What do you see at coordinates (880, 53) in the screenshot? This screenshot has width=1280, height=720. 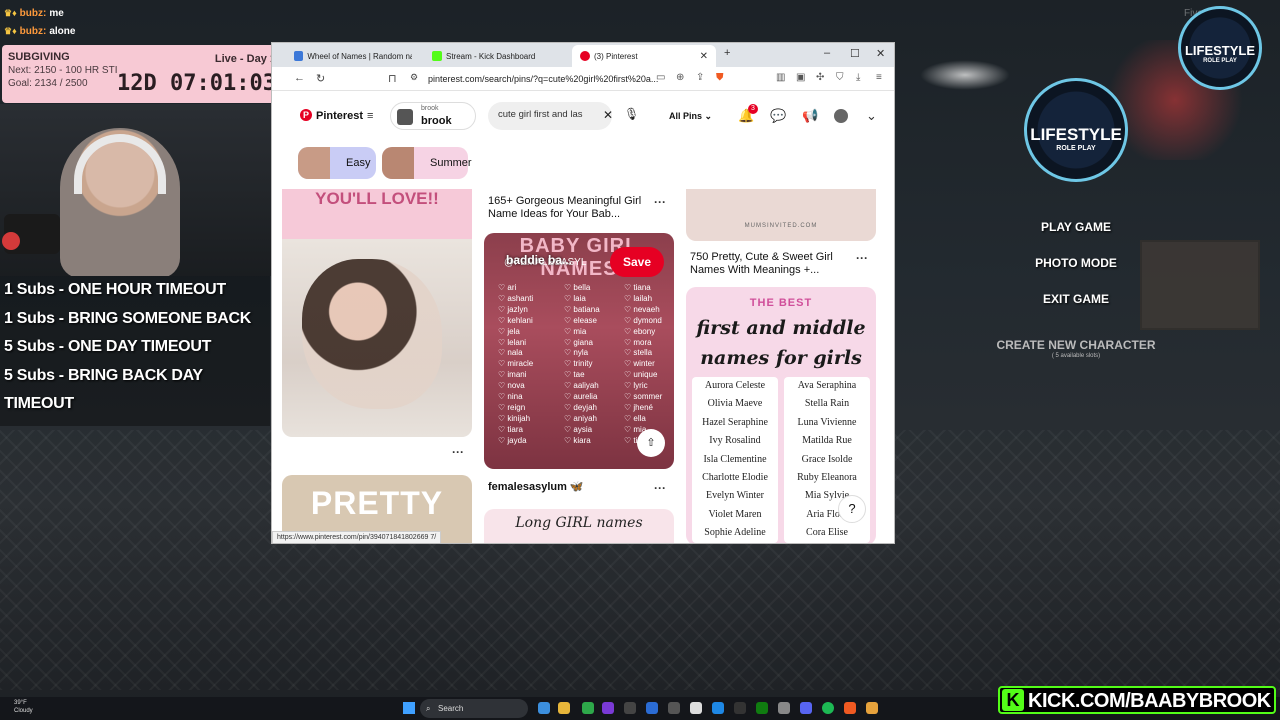 I see `close-window-button: ✕` at bounding box center [880, 53].